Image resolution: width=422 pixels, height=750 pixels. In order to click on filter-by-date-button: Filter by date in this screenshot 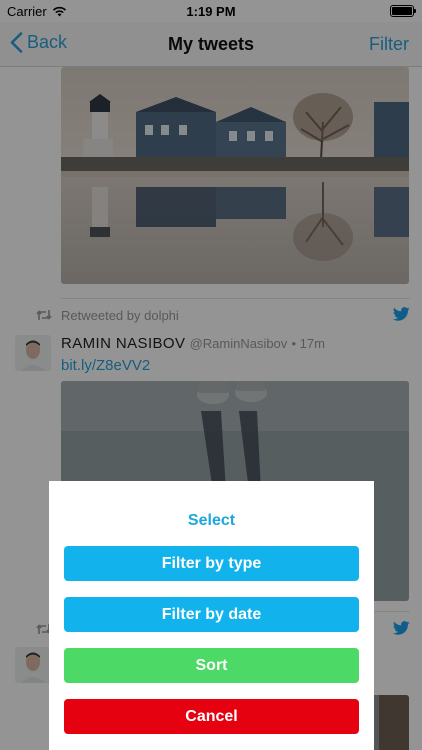, I will do `click(211, 614)`.